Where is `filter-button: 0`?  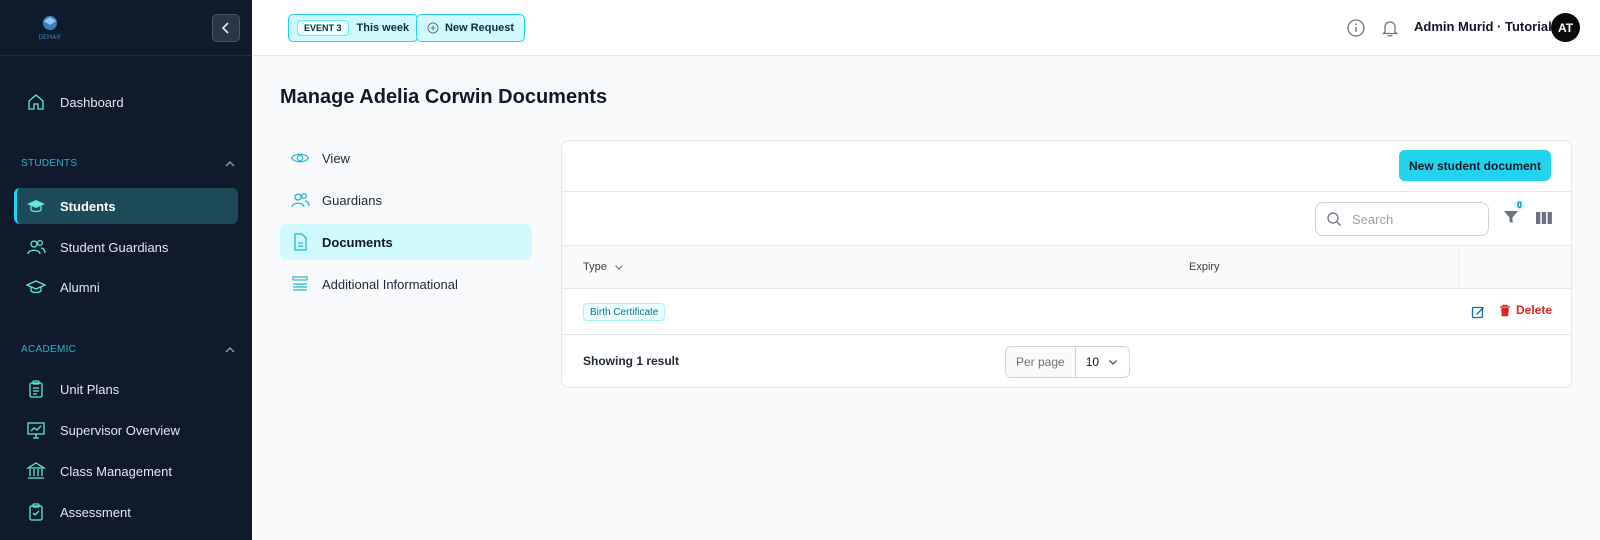
filter-button: 0 is located at coordinates (1514, 214).